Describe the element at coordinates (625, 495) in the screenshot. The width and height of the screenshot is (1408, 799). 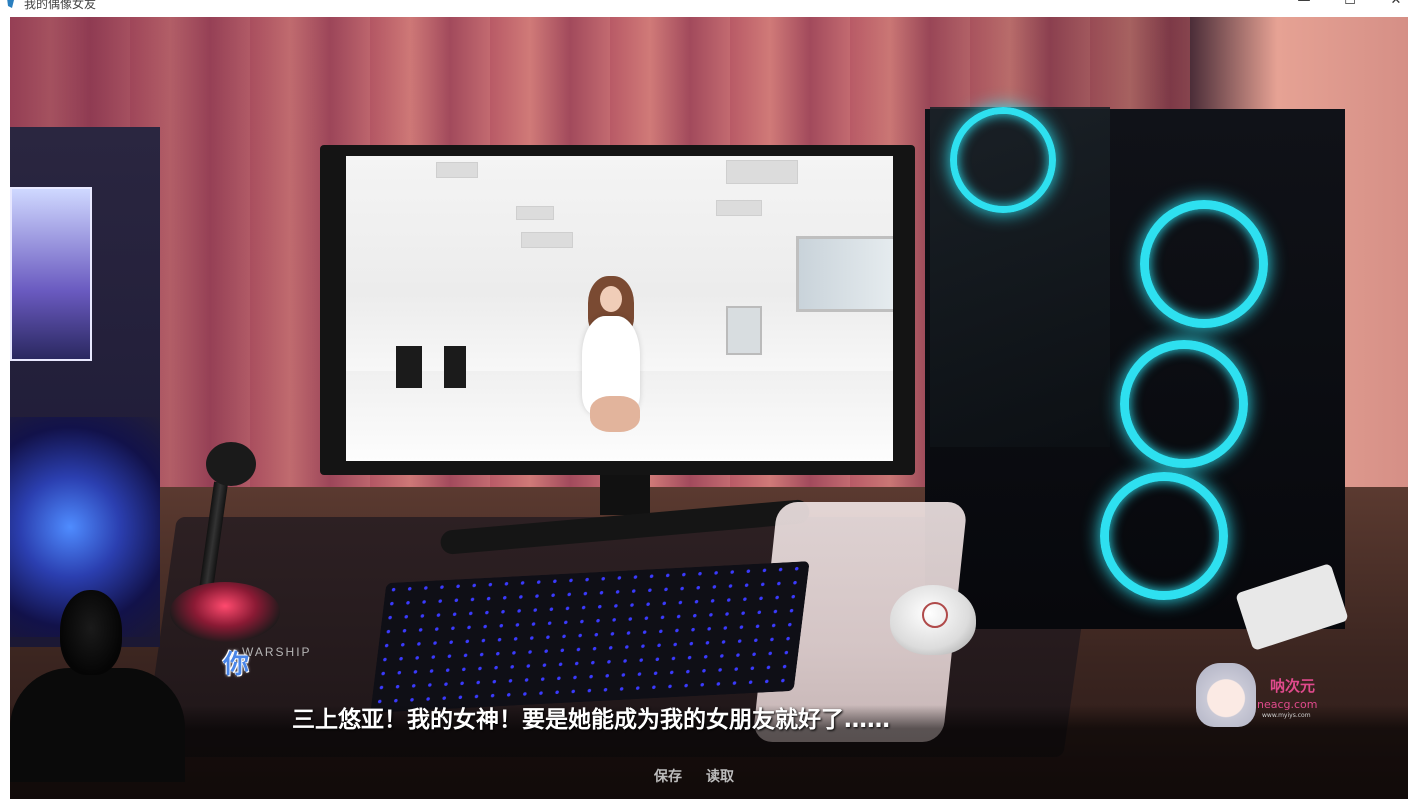
I see `monitor-stand` at that location.